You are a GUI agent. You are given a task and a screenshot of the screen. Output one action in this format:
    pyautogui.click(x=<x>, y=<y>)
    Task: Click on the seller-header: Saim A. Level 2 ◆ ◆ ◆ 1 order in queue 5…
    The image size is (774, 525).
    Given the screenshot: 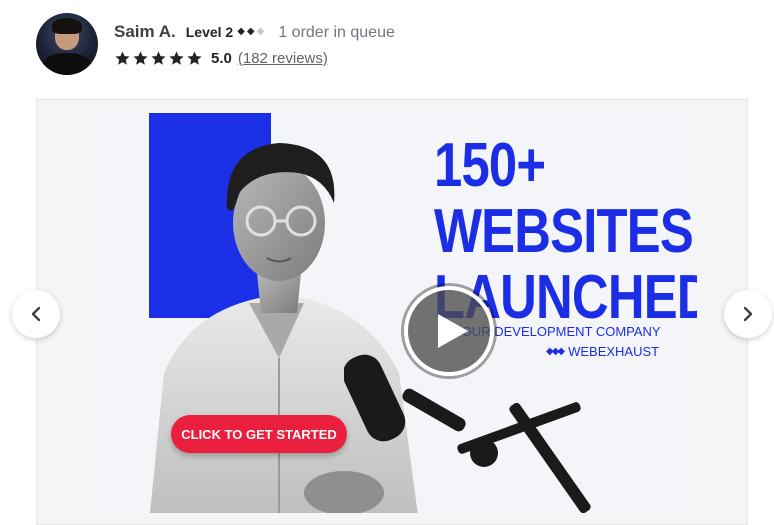 What is the action you would take?
    pyautogui.click(x=215, y=44)
    